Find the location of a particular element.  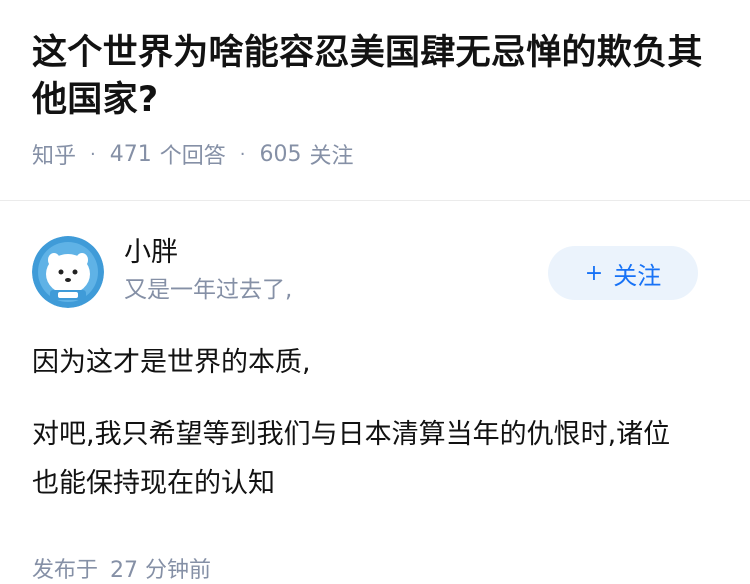

publish-time-value: 27 分钟前 is located at coordinates (161, 570).